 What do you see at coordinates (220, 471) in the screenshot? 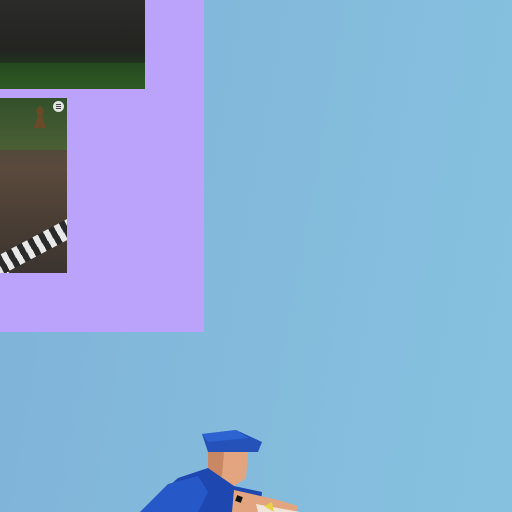
I see `blue-uniform-character` at bounding box center [220, 471].